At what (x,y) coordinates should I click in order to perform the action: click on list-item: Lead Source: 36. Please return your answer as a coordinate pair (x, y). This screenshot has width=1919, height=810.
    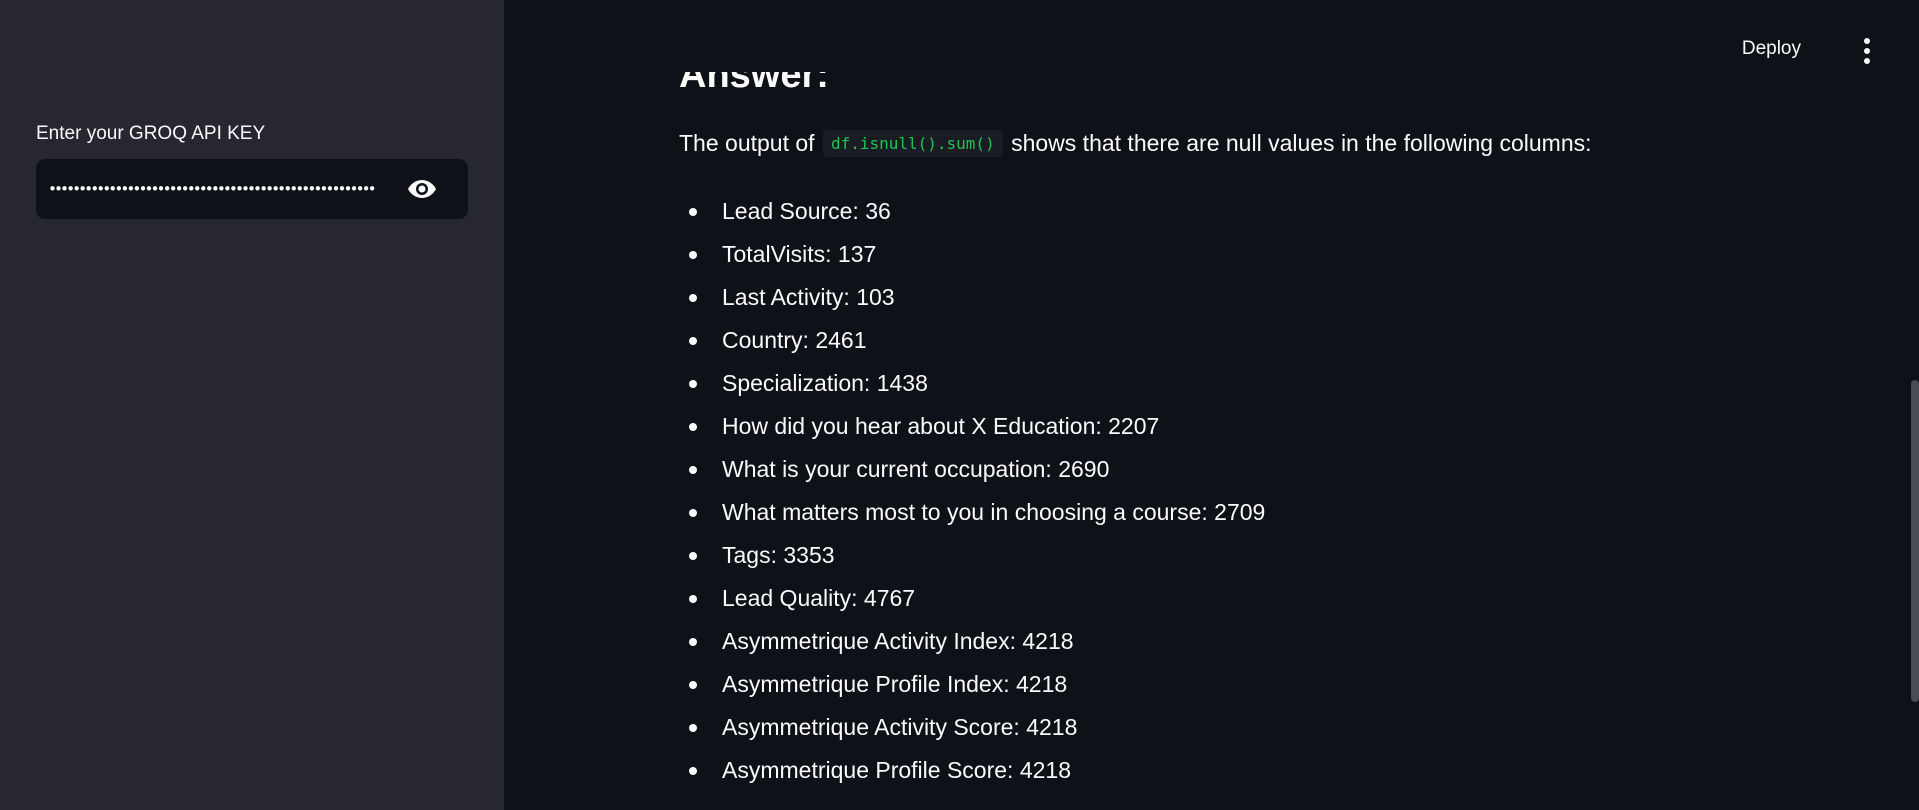
    Looking at the image, I should click on (972, 211).